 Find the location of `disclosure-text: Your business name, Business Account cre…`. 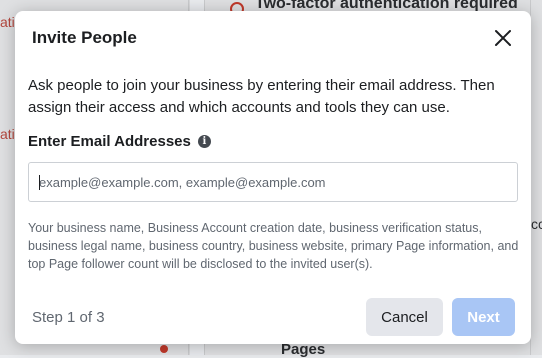

disclosure-text: Your business name, Business Account cre… is located at coordinates (273, 246).